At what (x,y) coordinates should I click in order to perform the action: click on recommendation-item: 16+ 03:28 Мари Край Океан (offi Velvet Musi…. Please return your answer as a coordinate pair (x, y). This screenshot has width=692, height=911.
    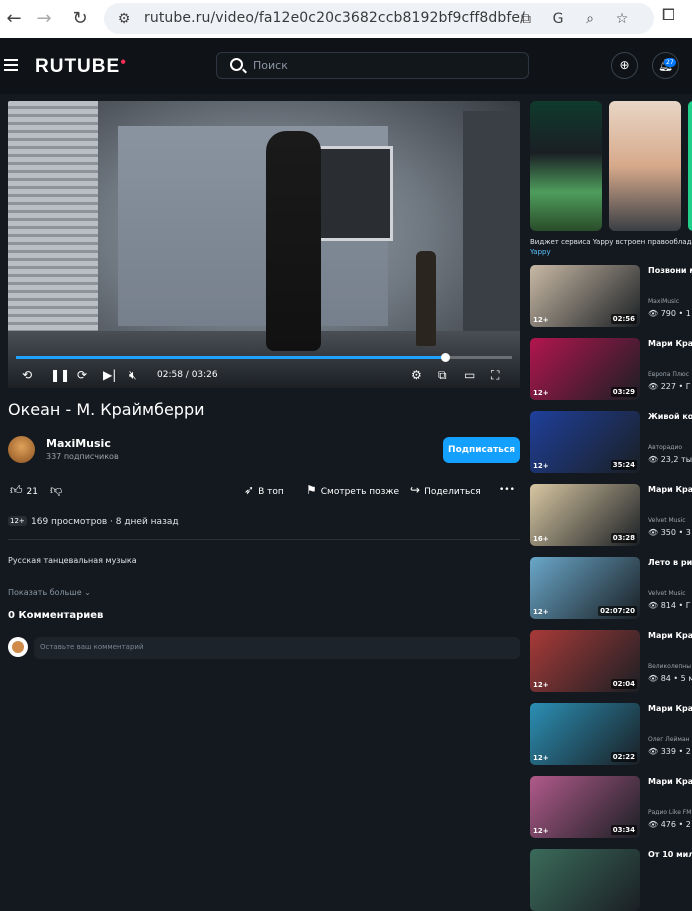
    Looking at the image, I should click on (611, 515).